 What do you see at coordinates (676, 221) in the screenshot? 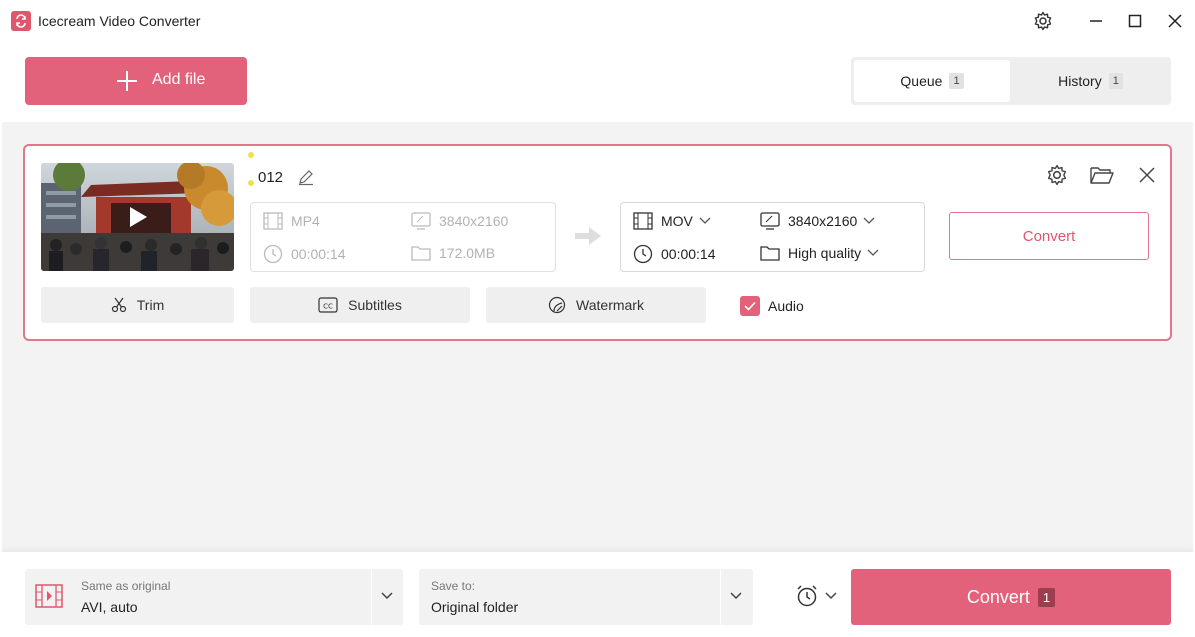
I see `output-format-select: MOV` at bounding box center [676, 221].